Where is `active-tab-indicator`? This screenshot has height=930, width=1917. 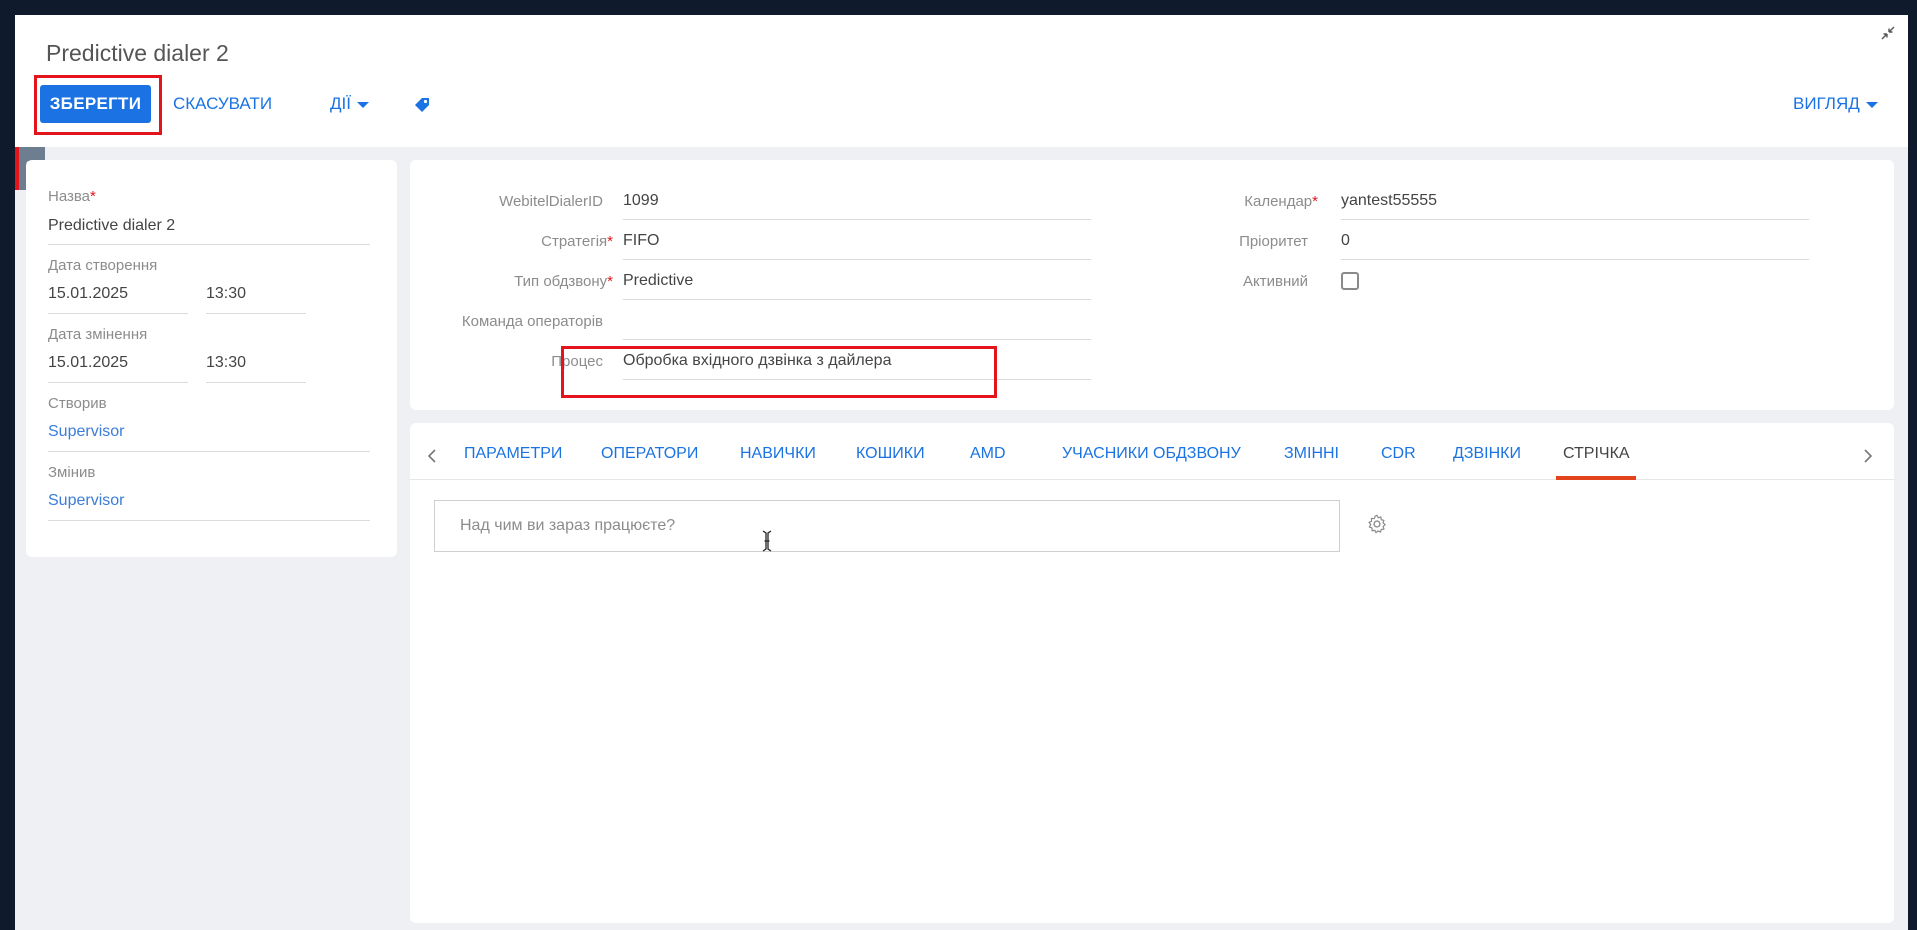
active-tab-indicator is located at coordinates (1596, 478).